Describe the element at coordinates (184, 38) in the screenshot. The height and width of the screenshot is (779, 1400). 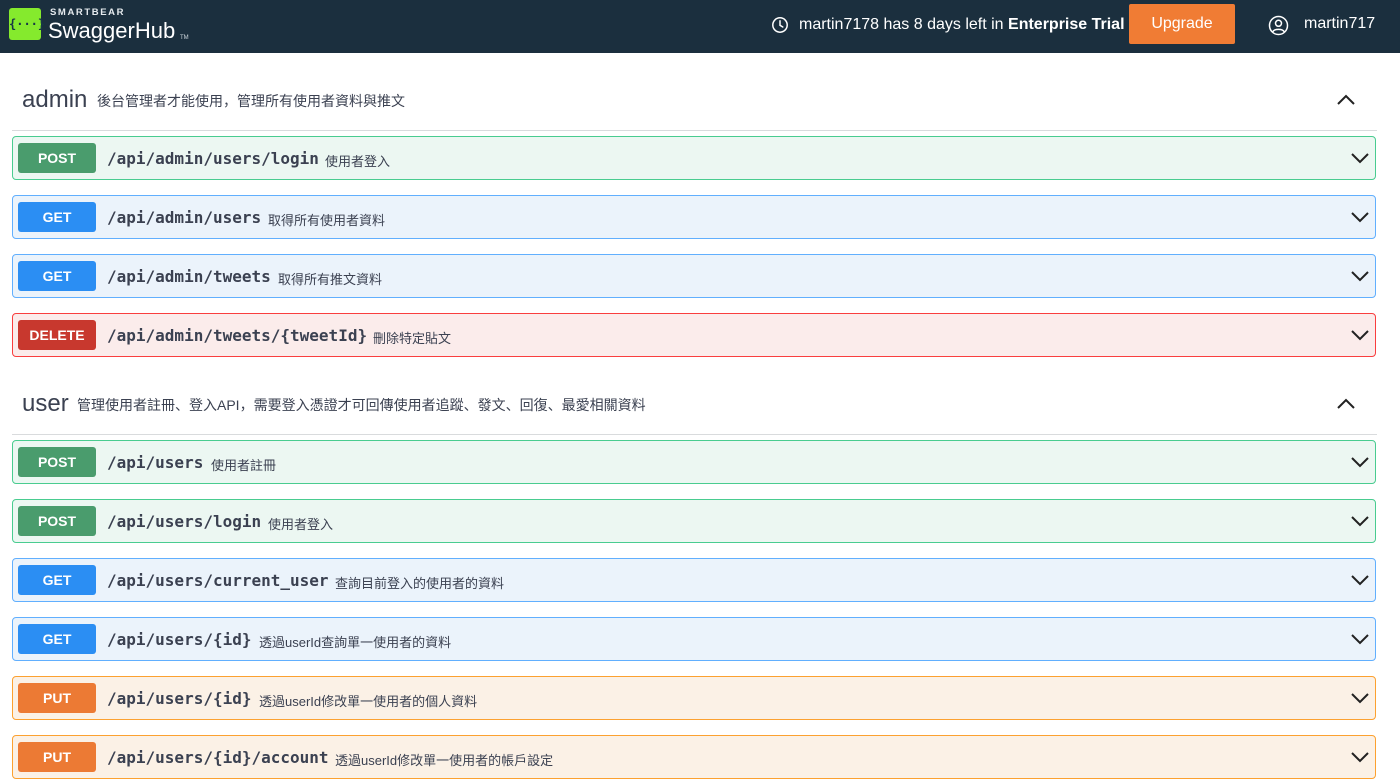
I see `brand-trademark: TM` at that location.